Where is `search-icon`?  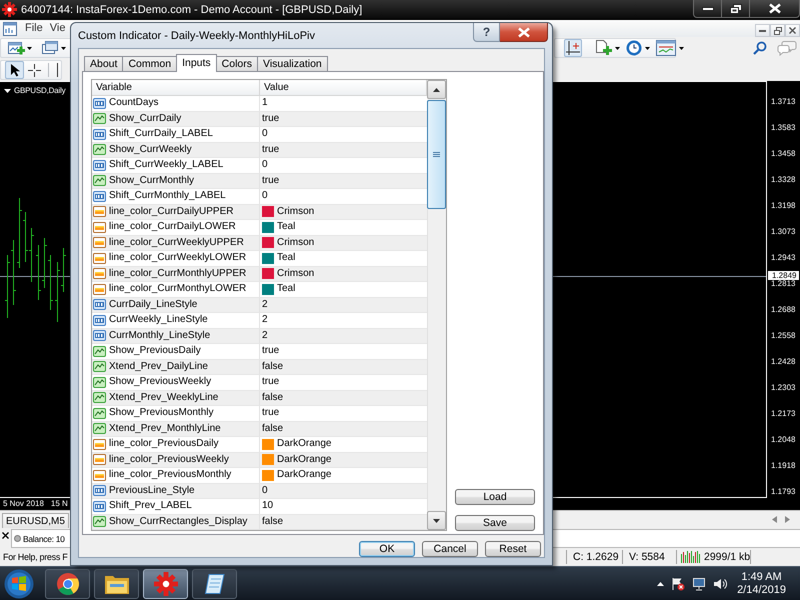 search-icon is located at coordinates (760, 48).